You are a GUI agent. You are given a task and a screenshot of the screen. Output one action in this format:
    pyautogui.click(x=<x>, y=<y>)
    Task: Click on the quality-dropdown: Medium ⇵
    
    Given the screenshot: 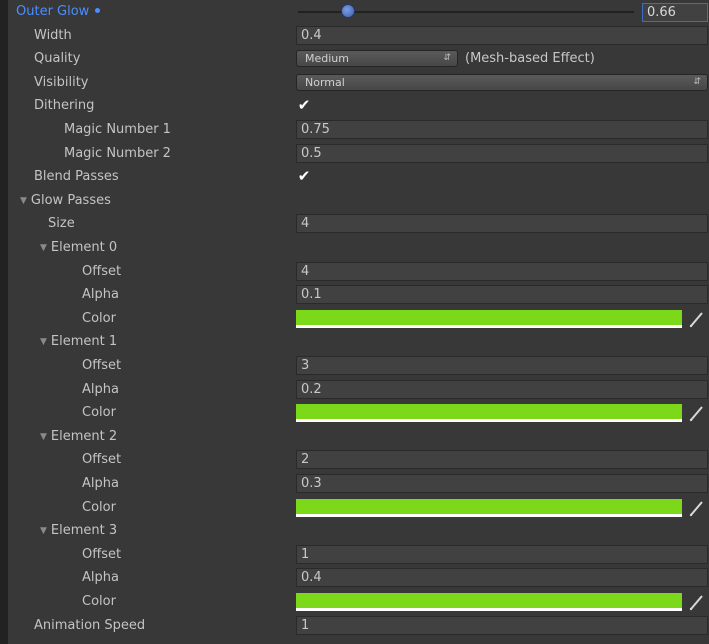 What is the action you would take?
    pyautogui.click(x=377, y=59)
    